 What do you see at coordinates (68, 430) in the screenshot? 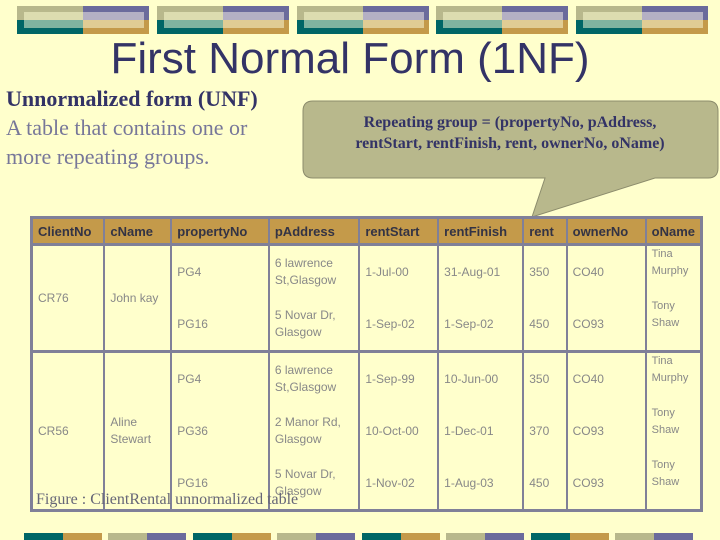
I see `client-no-cell: CR56` at bounding box center [68, 430].